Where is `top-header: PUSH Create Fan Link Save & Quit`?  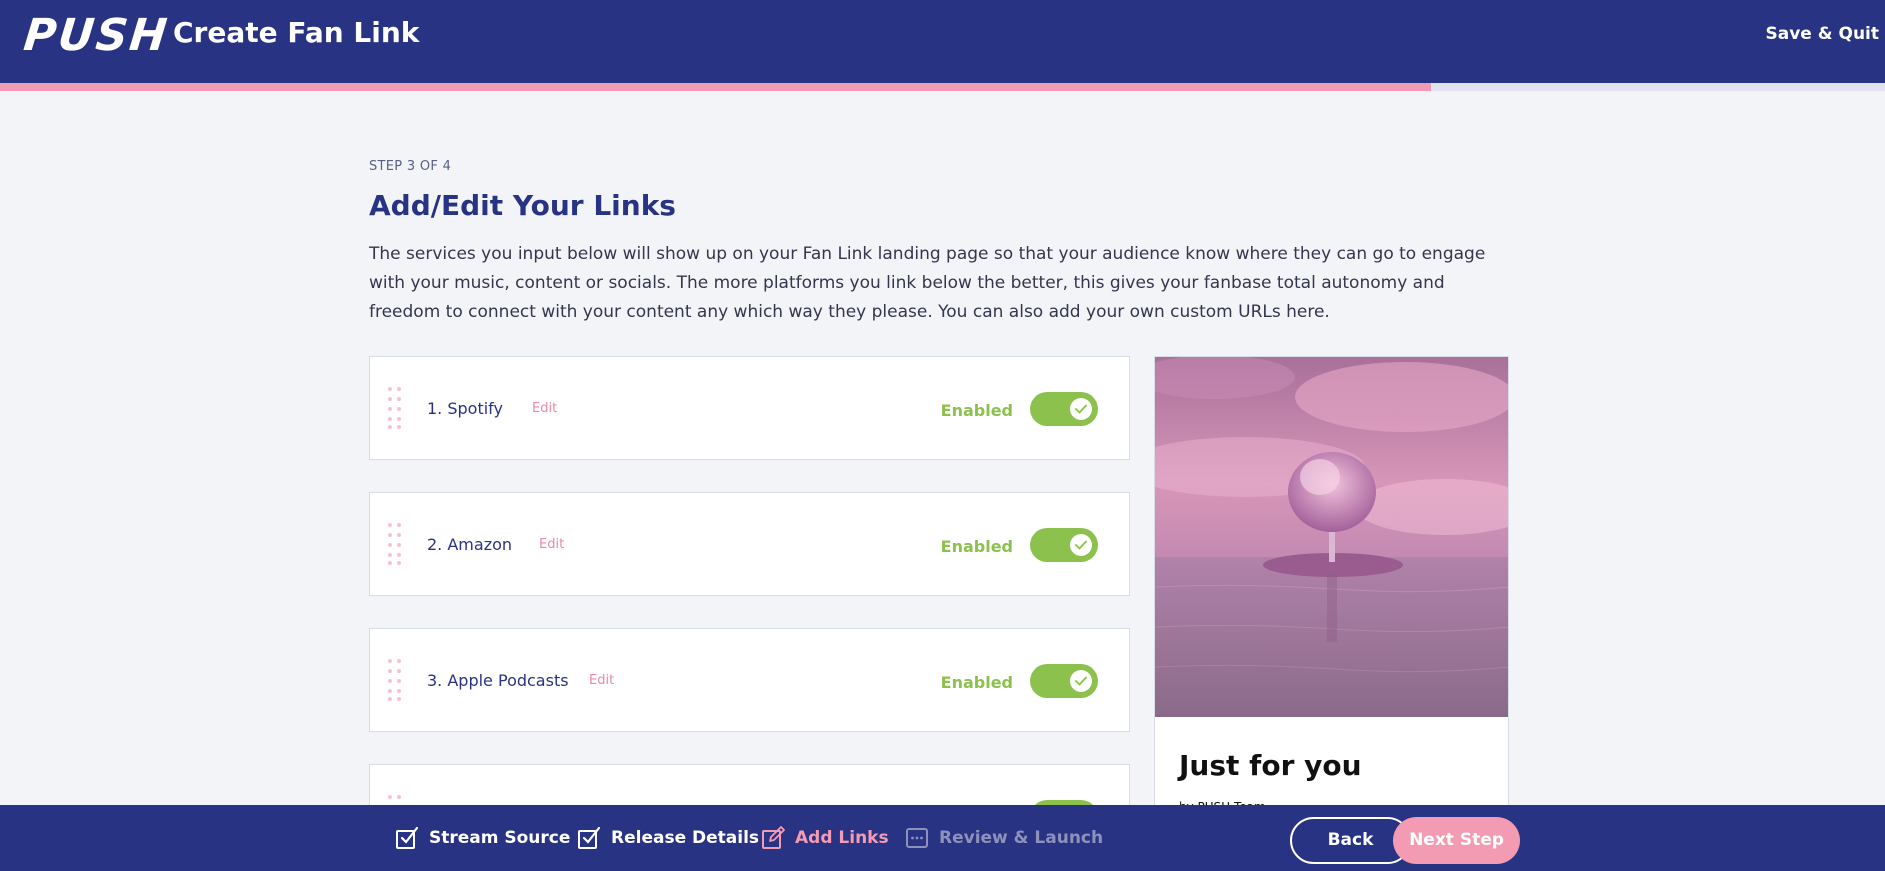
top-header: PUSH Create Fan Link Save & Quit is located at coordinates (942, 41).